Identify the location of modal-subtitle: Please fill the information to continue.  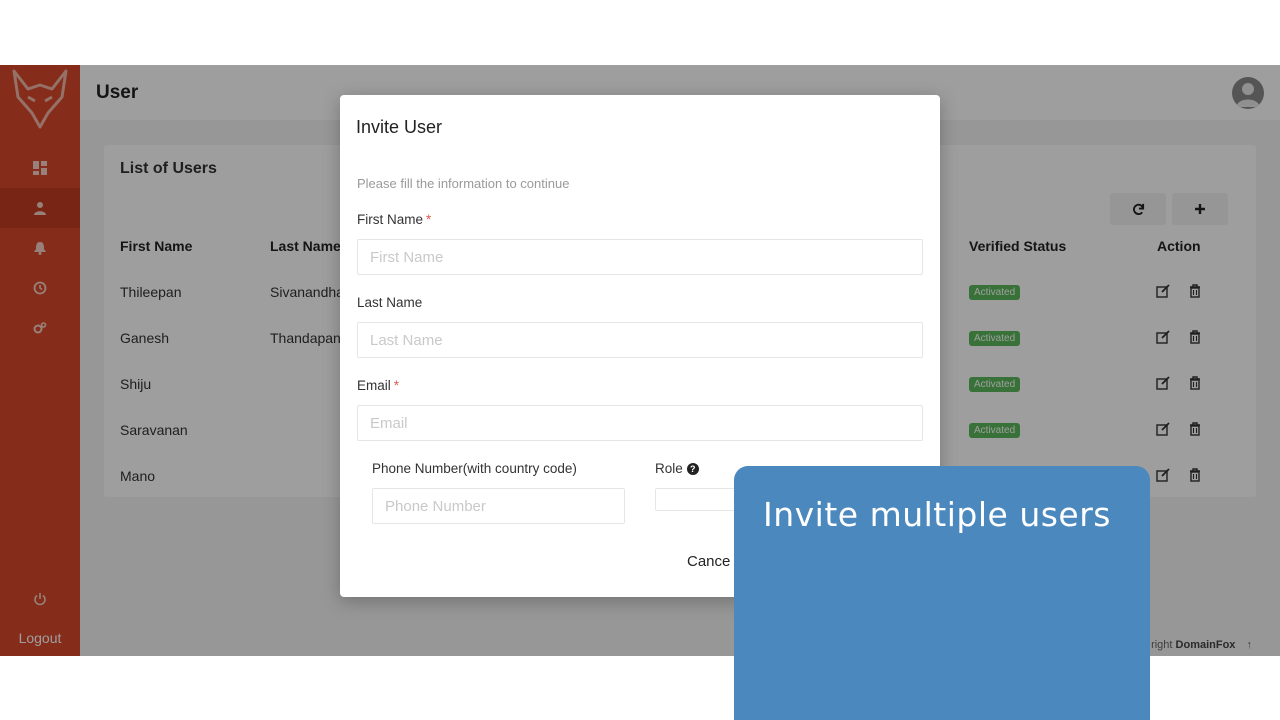
(463, 183).